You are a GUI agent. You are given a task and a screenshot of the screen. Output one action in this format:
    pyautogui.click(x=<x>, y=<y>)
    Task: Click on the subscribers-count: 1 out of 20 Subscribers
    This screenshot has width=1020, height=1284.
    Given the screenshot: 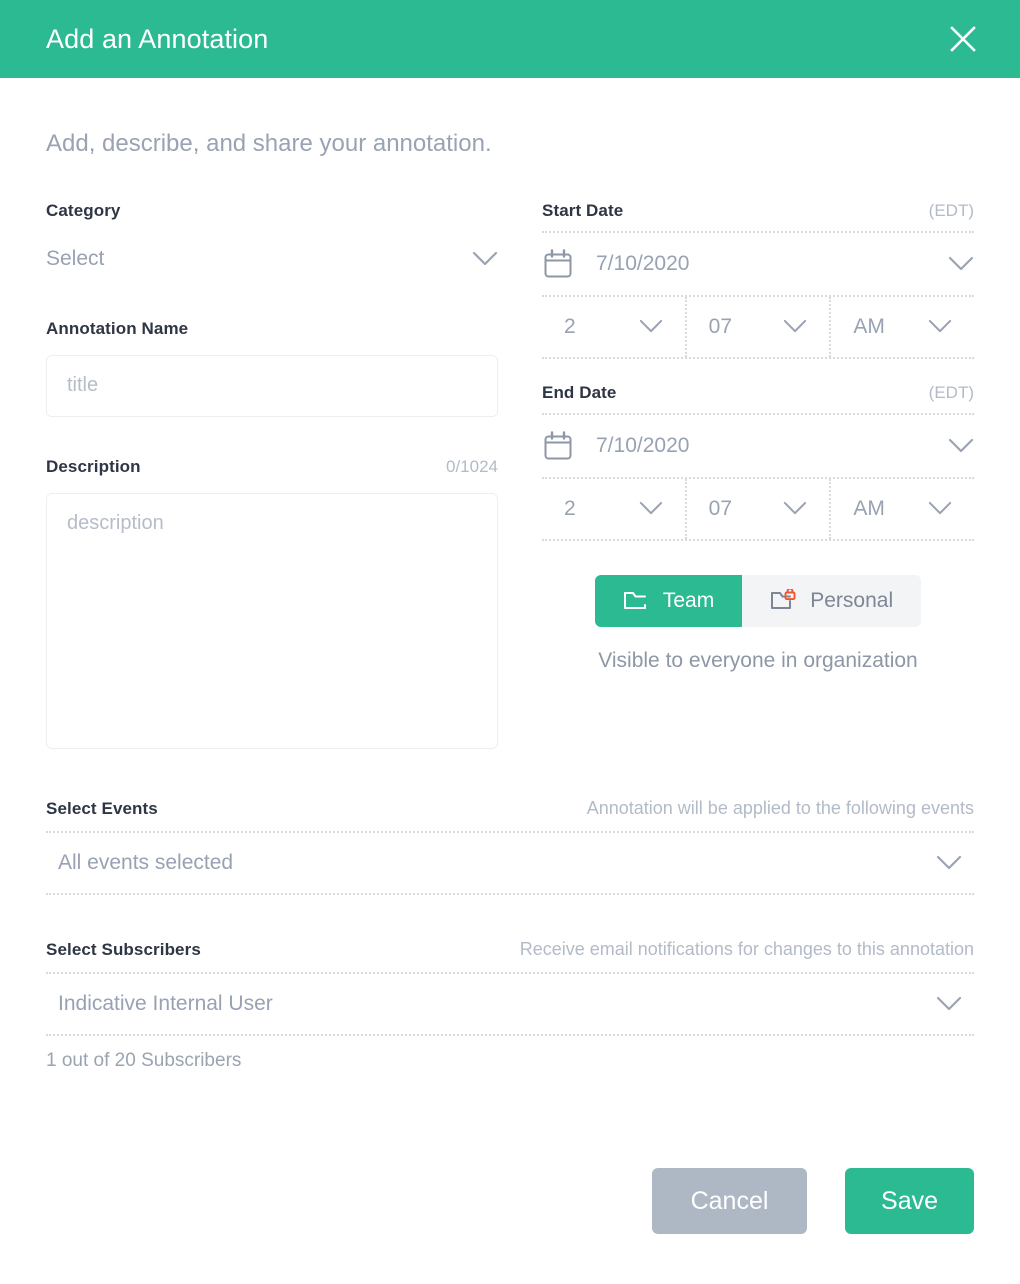 What is the action you would take?
    pyautogui.click(x=144, y=1060)
    